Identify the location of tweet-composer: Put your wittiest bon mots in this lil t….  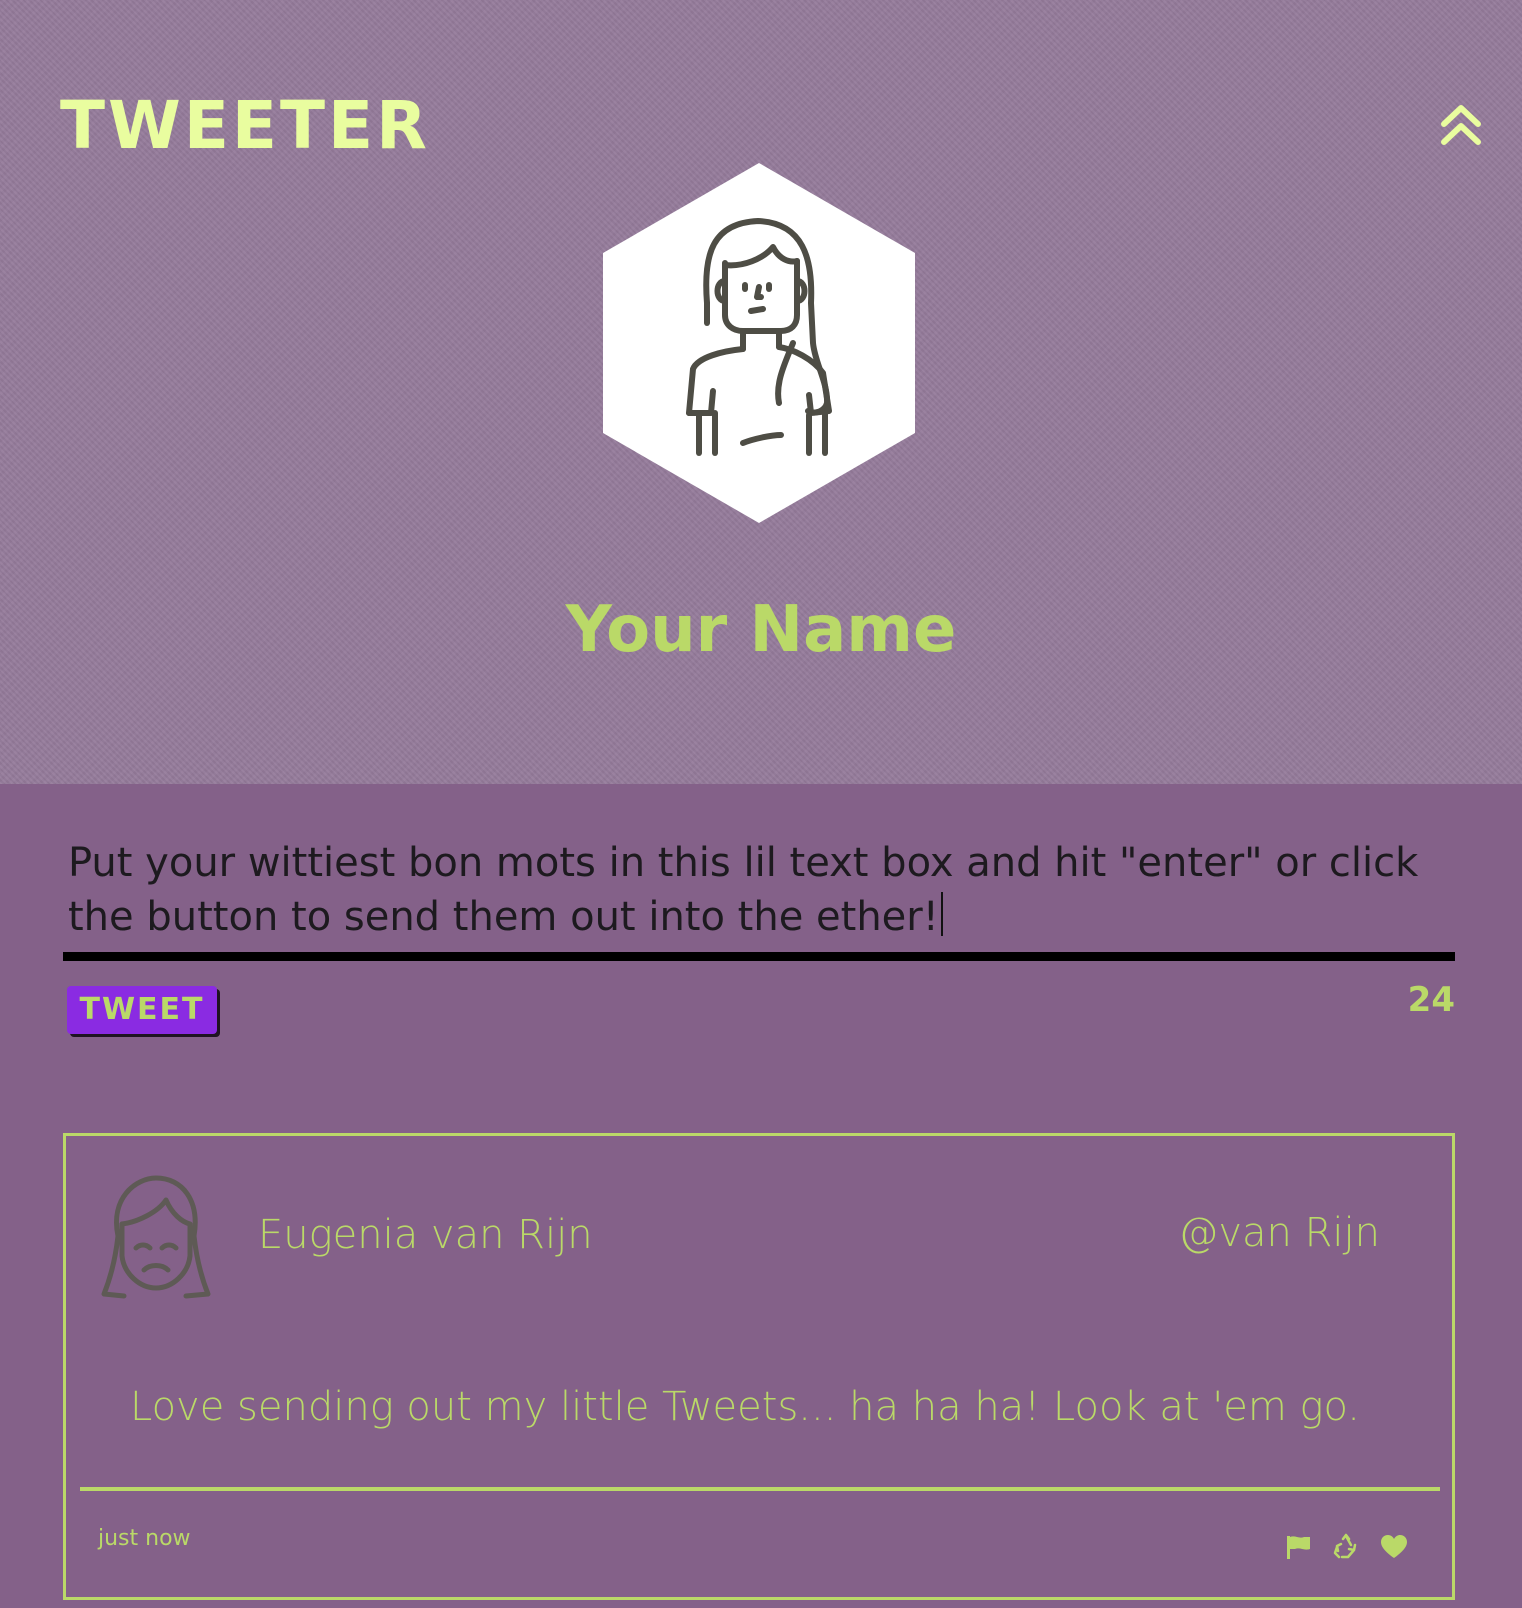
(759, 900).